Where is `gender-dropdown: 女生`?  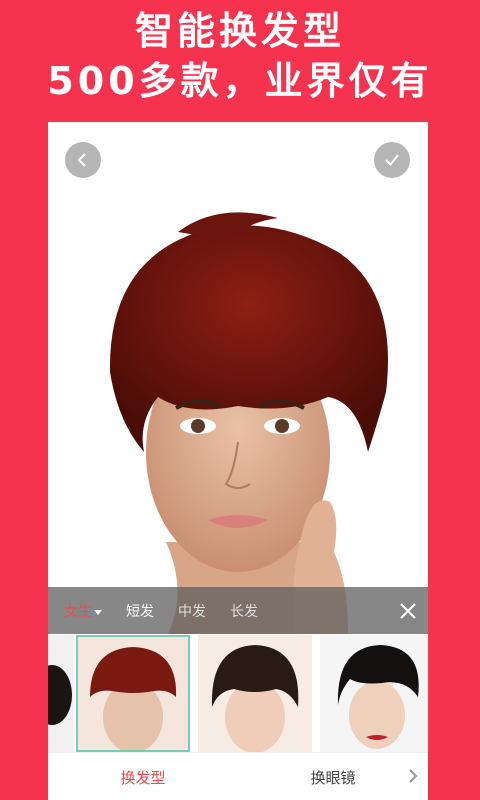
gender-dropdown: 女生 is located at coordinates (83, 611).